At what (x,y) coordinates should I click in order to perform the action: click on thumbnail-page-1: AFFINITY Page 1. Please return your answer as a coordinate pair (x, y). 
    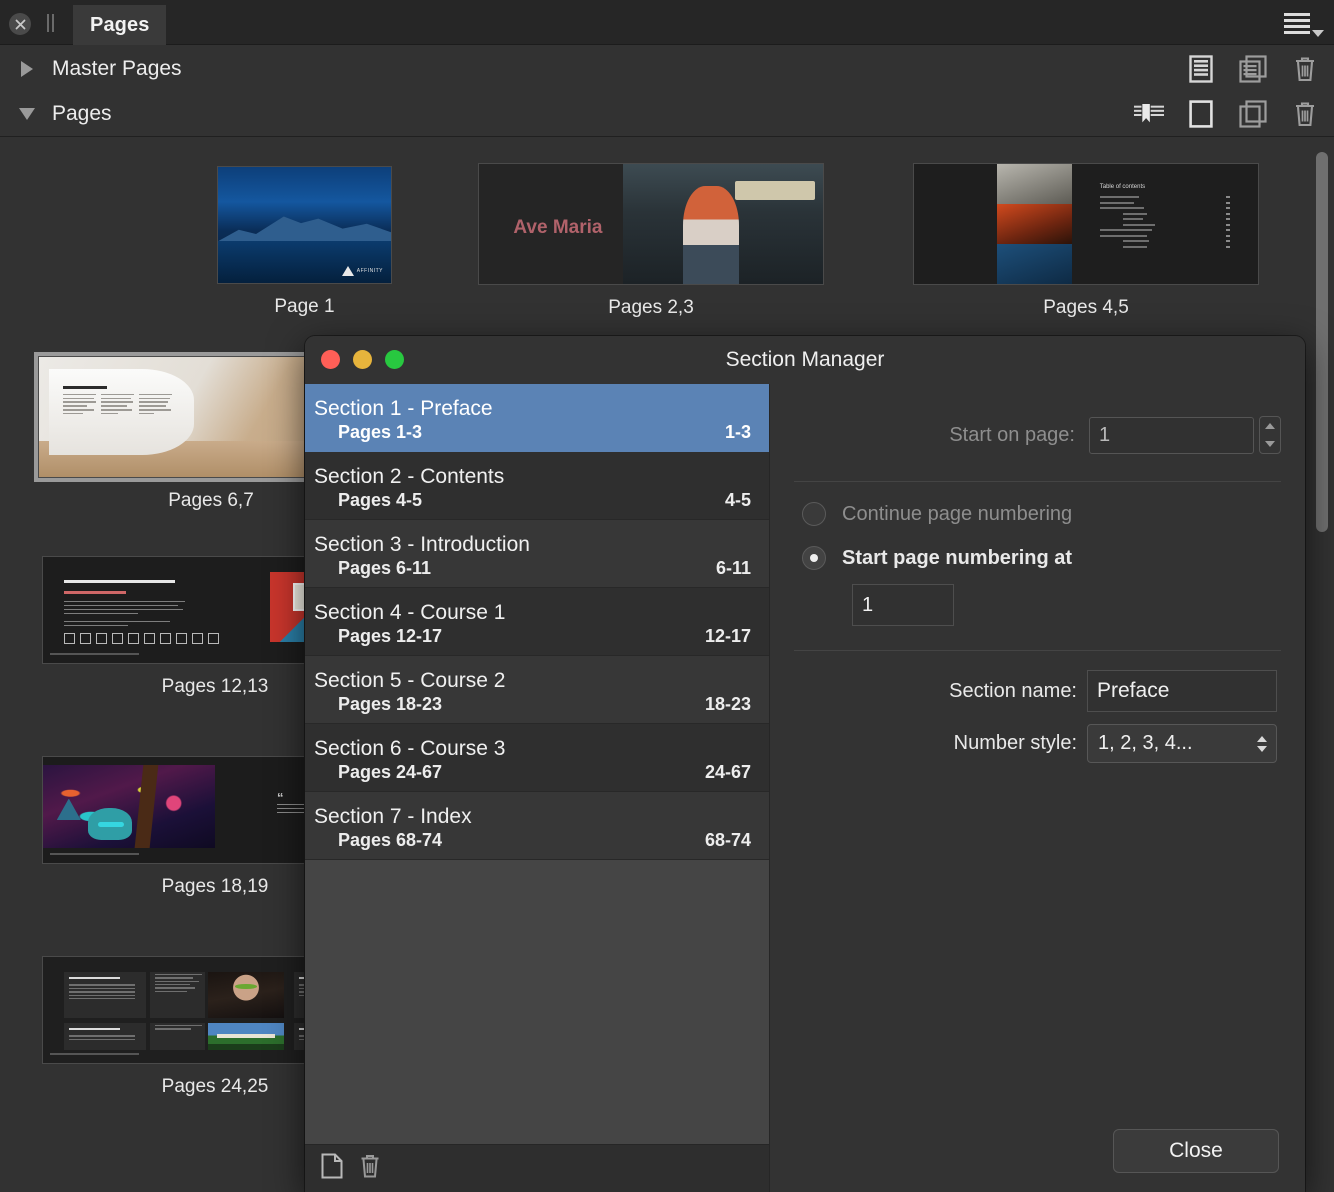
    Looking at the image, I should click on (304, 242).